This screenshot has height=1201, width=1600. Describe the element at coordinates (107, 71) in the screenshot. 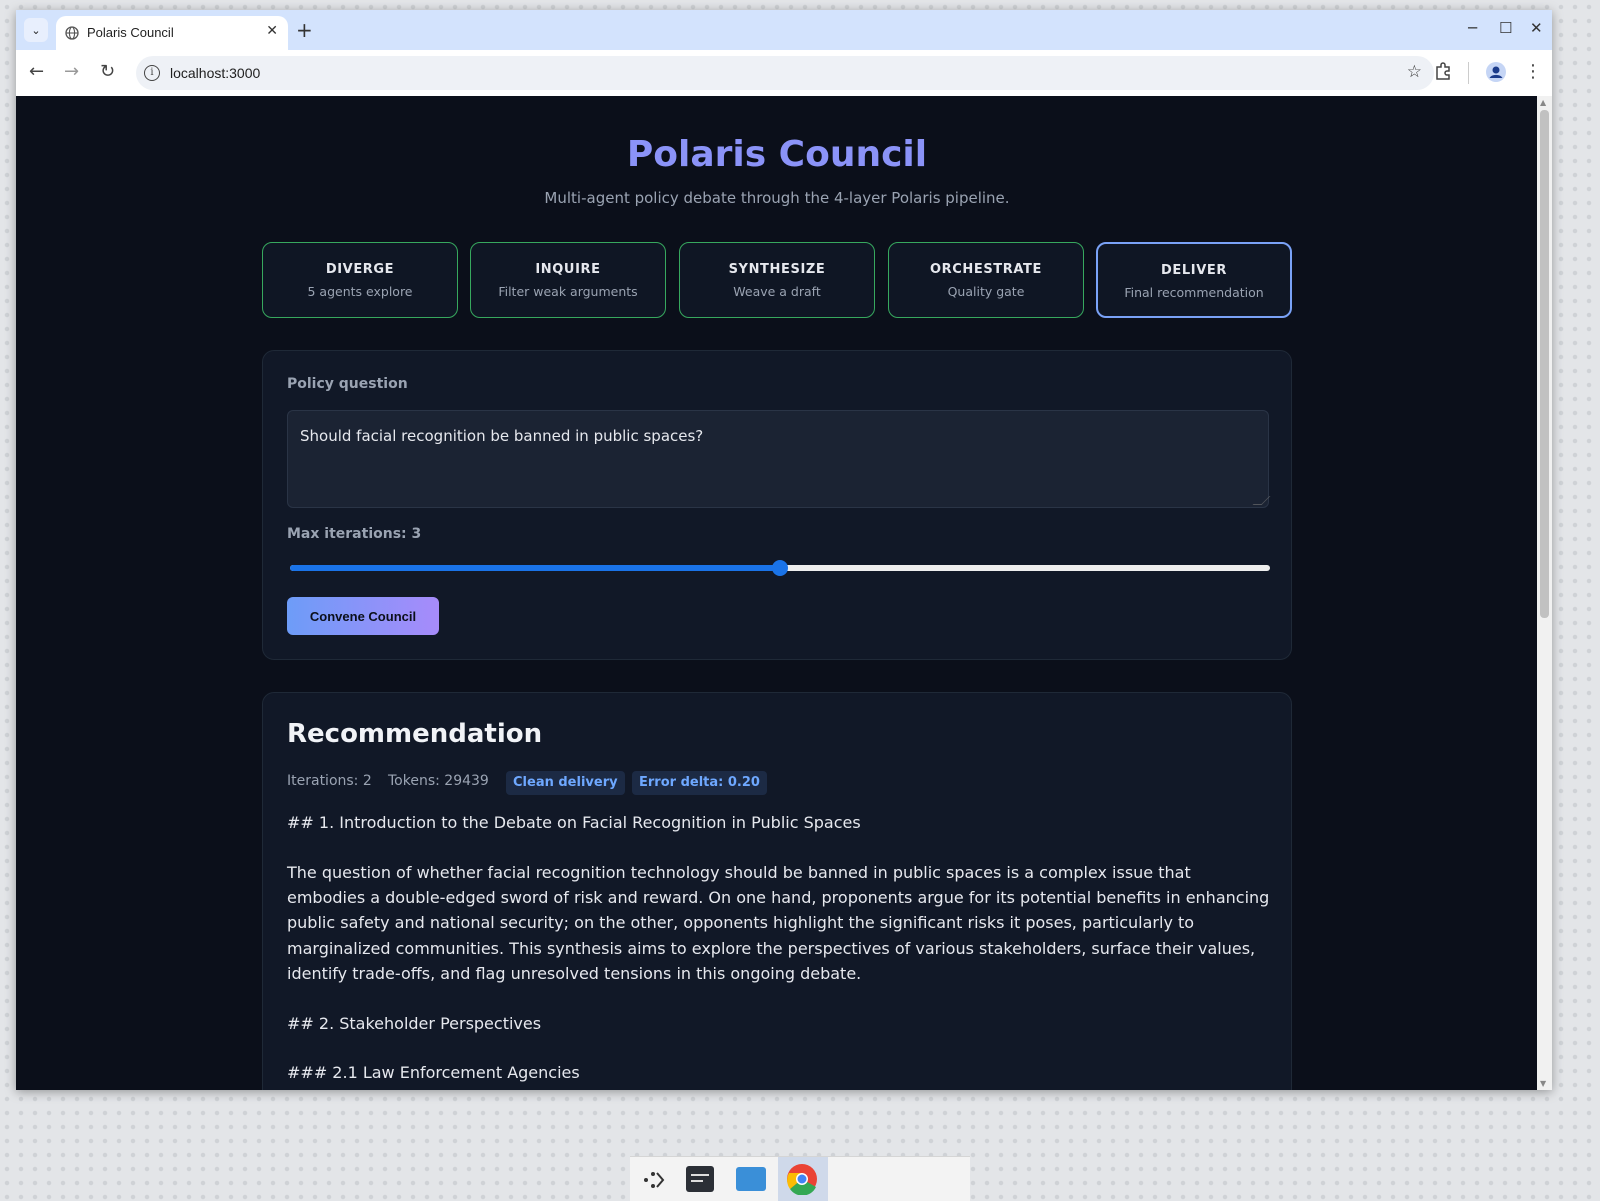

I see `reload-icon: ↻` at that location.